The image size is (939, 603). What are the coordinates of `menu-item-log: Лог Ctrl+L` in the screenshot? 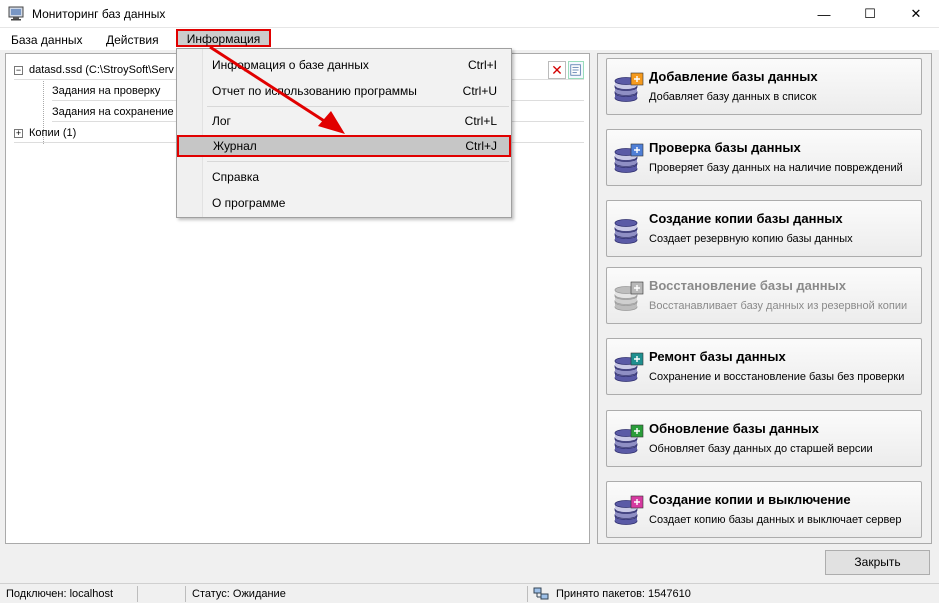 It's located at (357, 121).